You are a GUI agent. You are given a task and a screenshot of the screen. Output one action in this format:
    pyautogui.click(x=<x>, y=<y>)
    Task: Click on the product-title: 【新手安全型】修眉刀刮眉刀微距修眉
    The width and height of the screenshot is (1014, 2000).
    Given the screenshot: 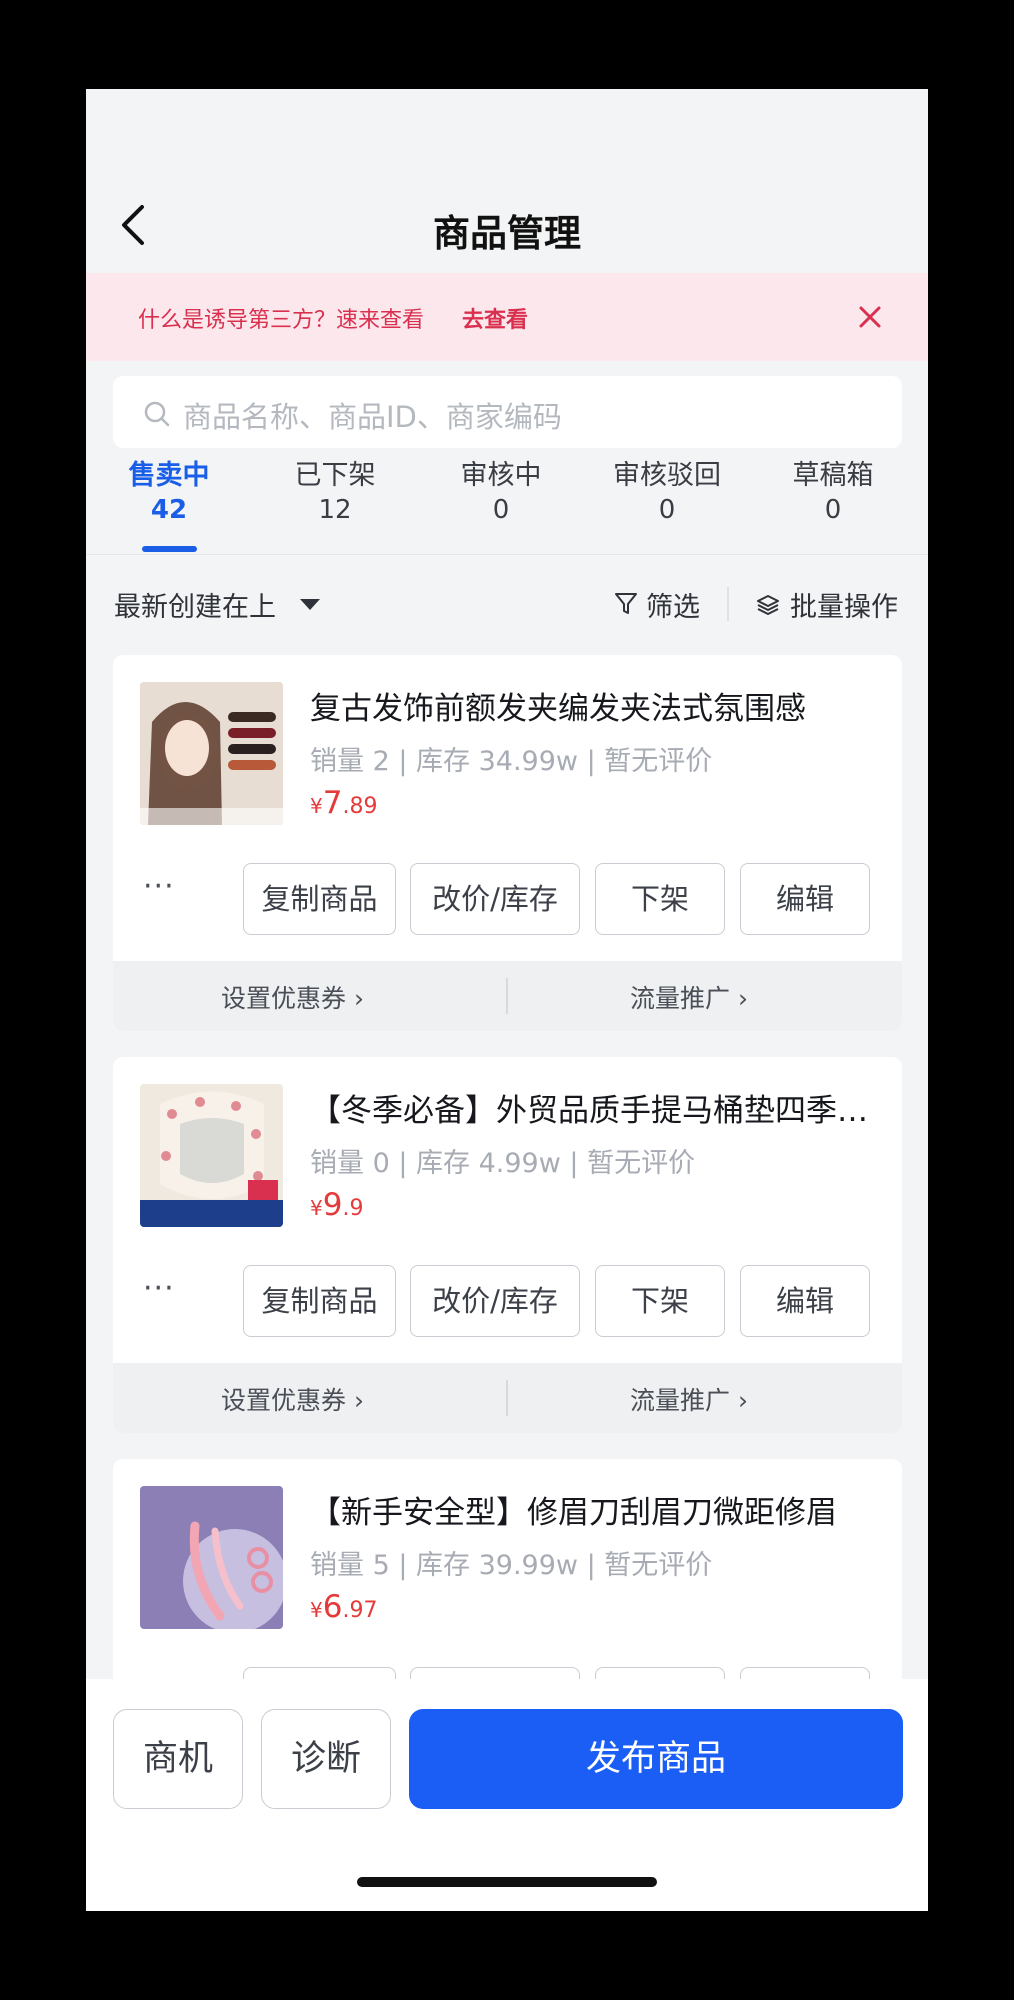 What is the action you would take?
    pyautogui.click(x=595, y=1509)
    